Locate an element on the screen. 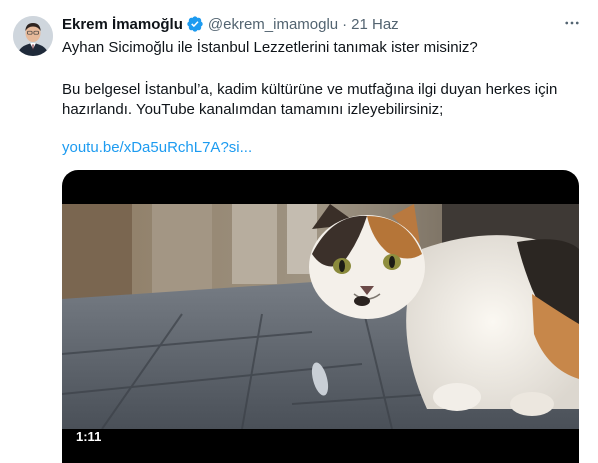 The height and width of the screenshot is (463, 598). avatar-image is located at coordinates (33, 36).